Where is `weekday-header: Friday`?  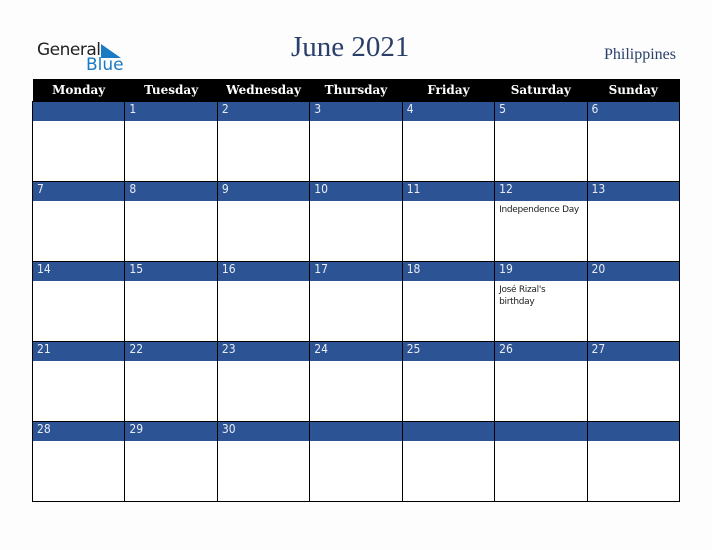
weekday-header: Friday is located at coordinates (448, 90).